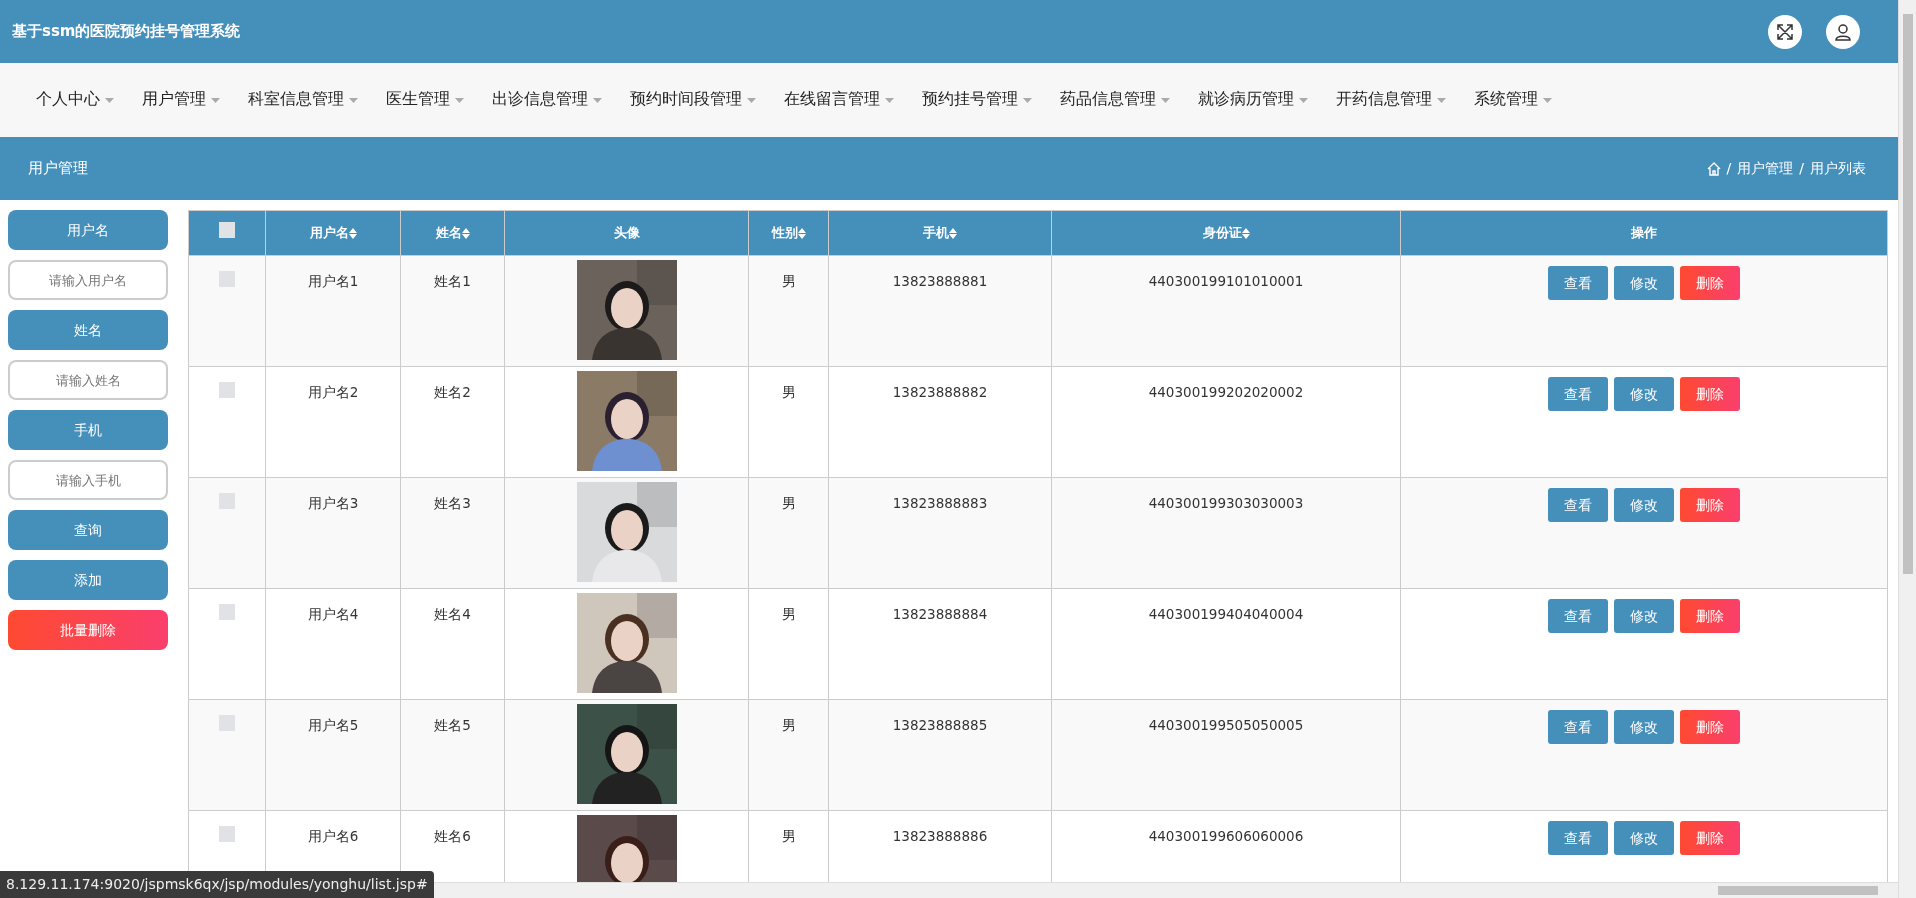 This screenshot has width=1916, height=898. Describe the element at coordinates (626, 233) in the screenshot. I see `column-header: 头像` at that location.